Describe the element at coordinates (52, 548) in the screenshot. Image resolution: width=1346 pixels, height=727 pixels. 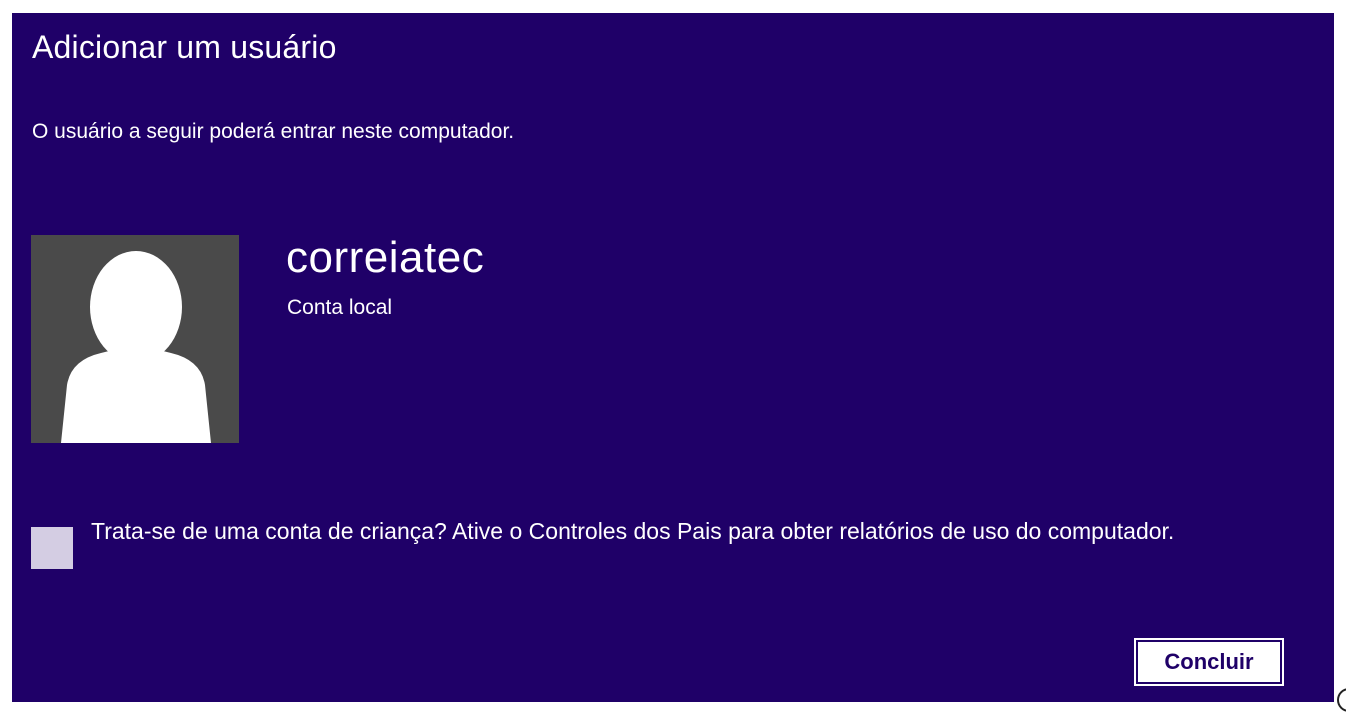
I see `parental-controls-checkbox` at that location.